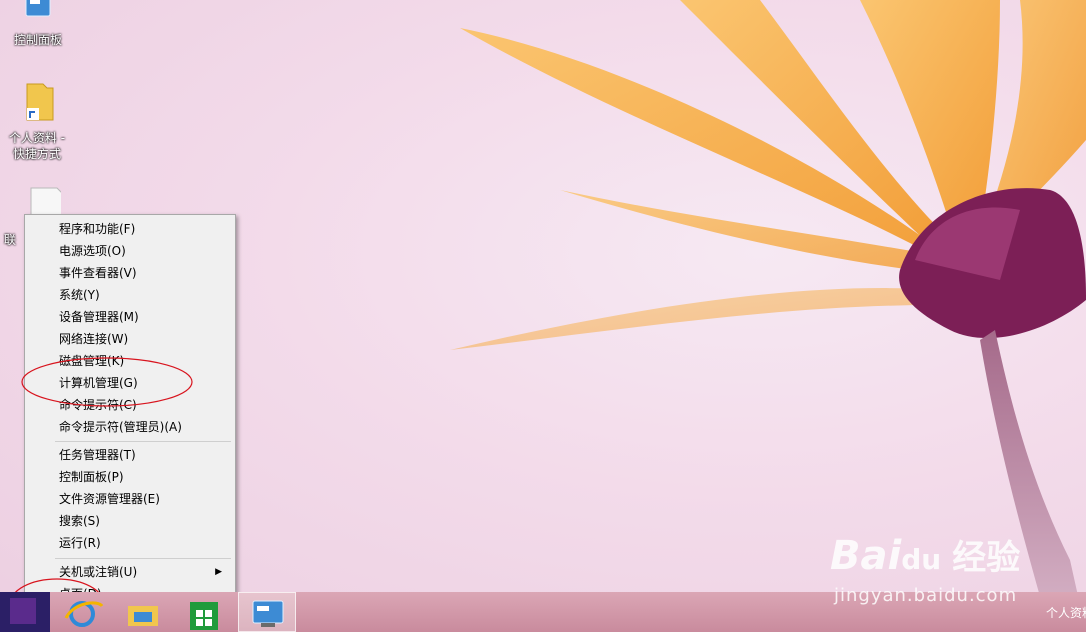  I want to click on control-panel-button, so click(267, 612).